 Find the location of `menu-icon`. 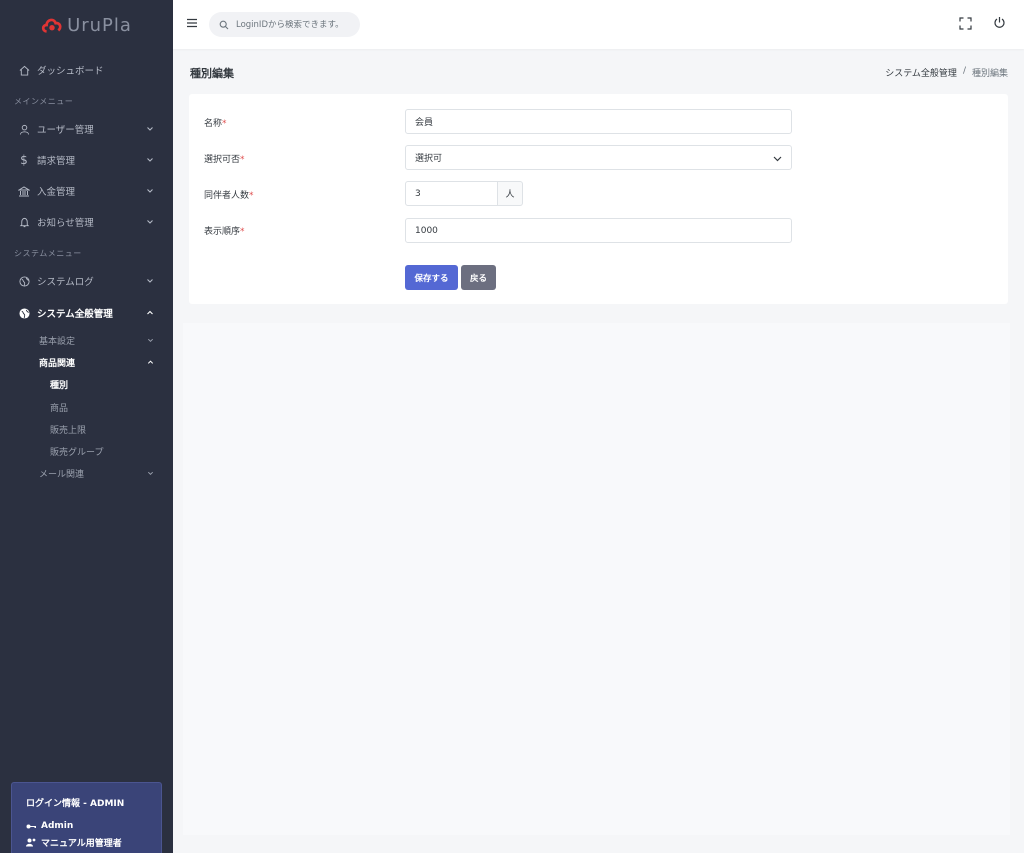

menu-icon is located at coordinates (192, 23).